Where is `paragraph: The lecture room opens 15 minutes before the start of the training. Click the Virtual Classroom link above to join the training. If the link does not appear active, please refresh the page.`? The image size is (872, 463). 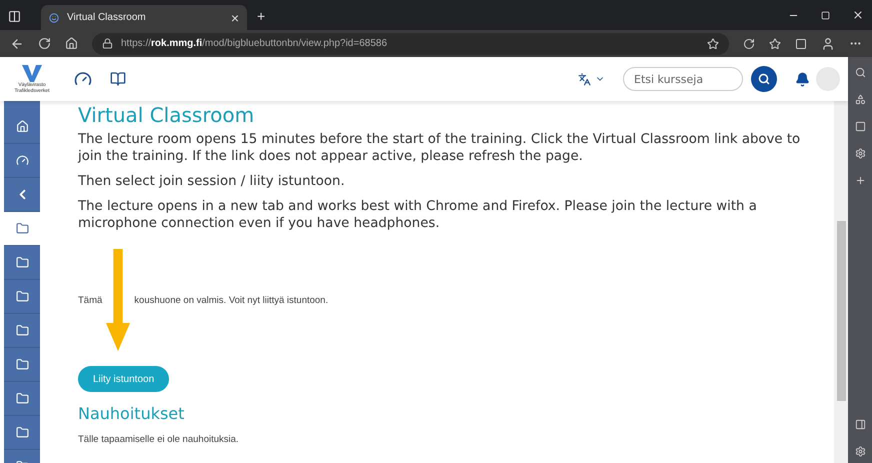 paragraph: The lecture room opens 15 minutes before the start of the training. Click the Virtual Classroom link above to join the training. If the link does not appear active, please refresh the page. is located at coordinates (440, 148).